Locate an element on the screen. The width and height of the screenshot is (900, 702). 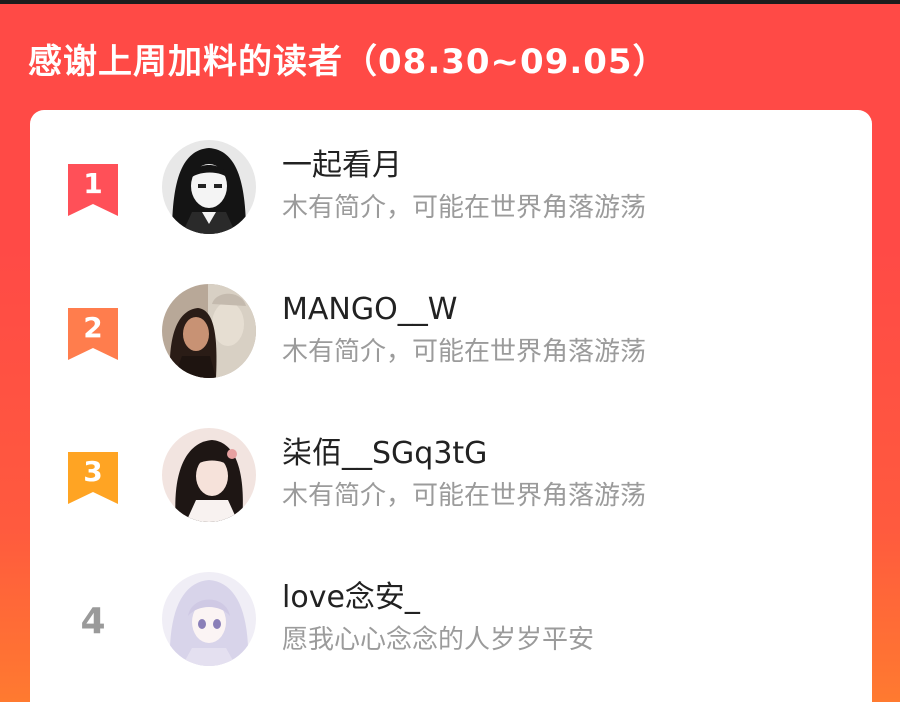
reader-row-2: 2 MANGO__W 木有简介，可能在世界角落游荡 is located at coordinates (451, 334).